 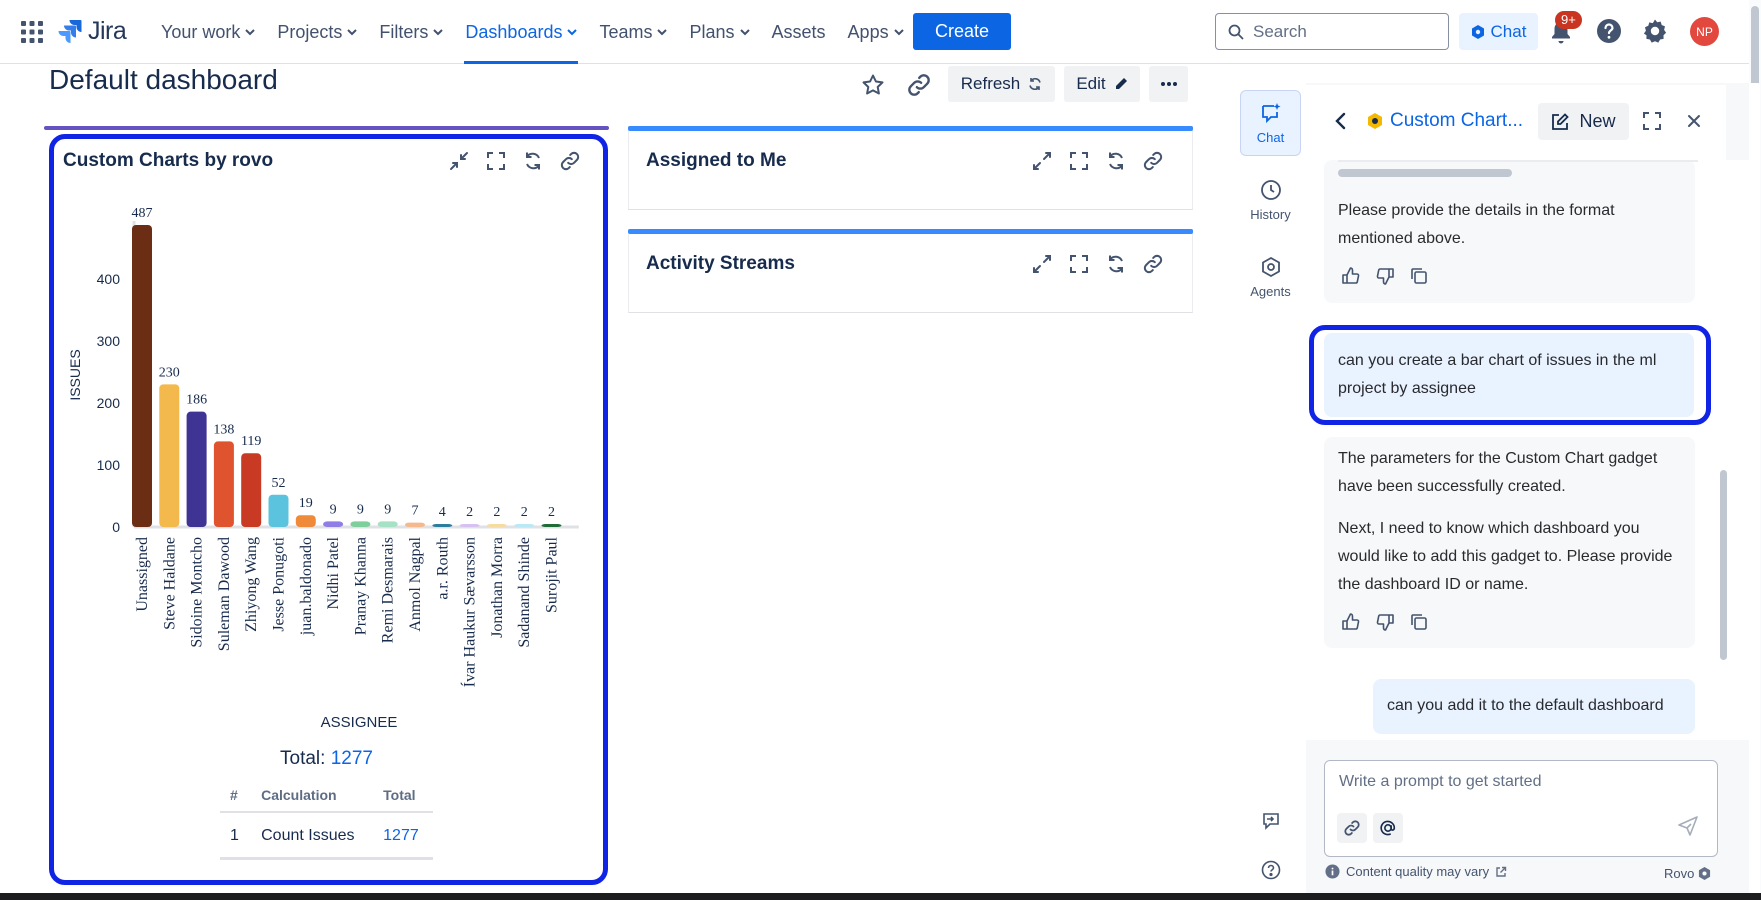 What do you see at coordinates (403, 836) in the screenshot?
I see `row-total: 1277` at bounding box center [403, 836].